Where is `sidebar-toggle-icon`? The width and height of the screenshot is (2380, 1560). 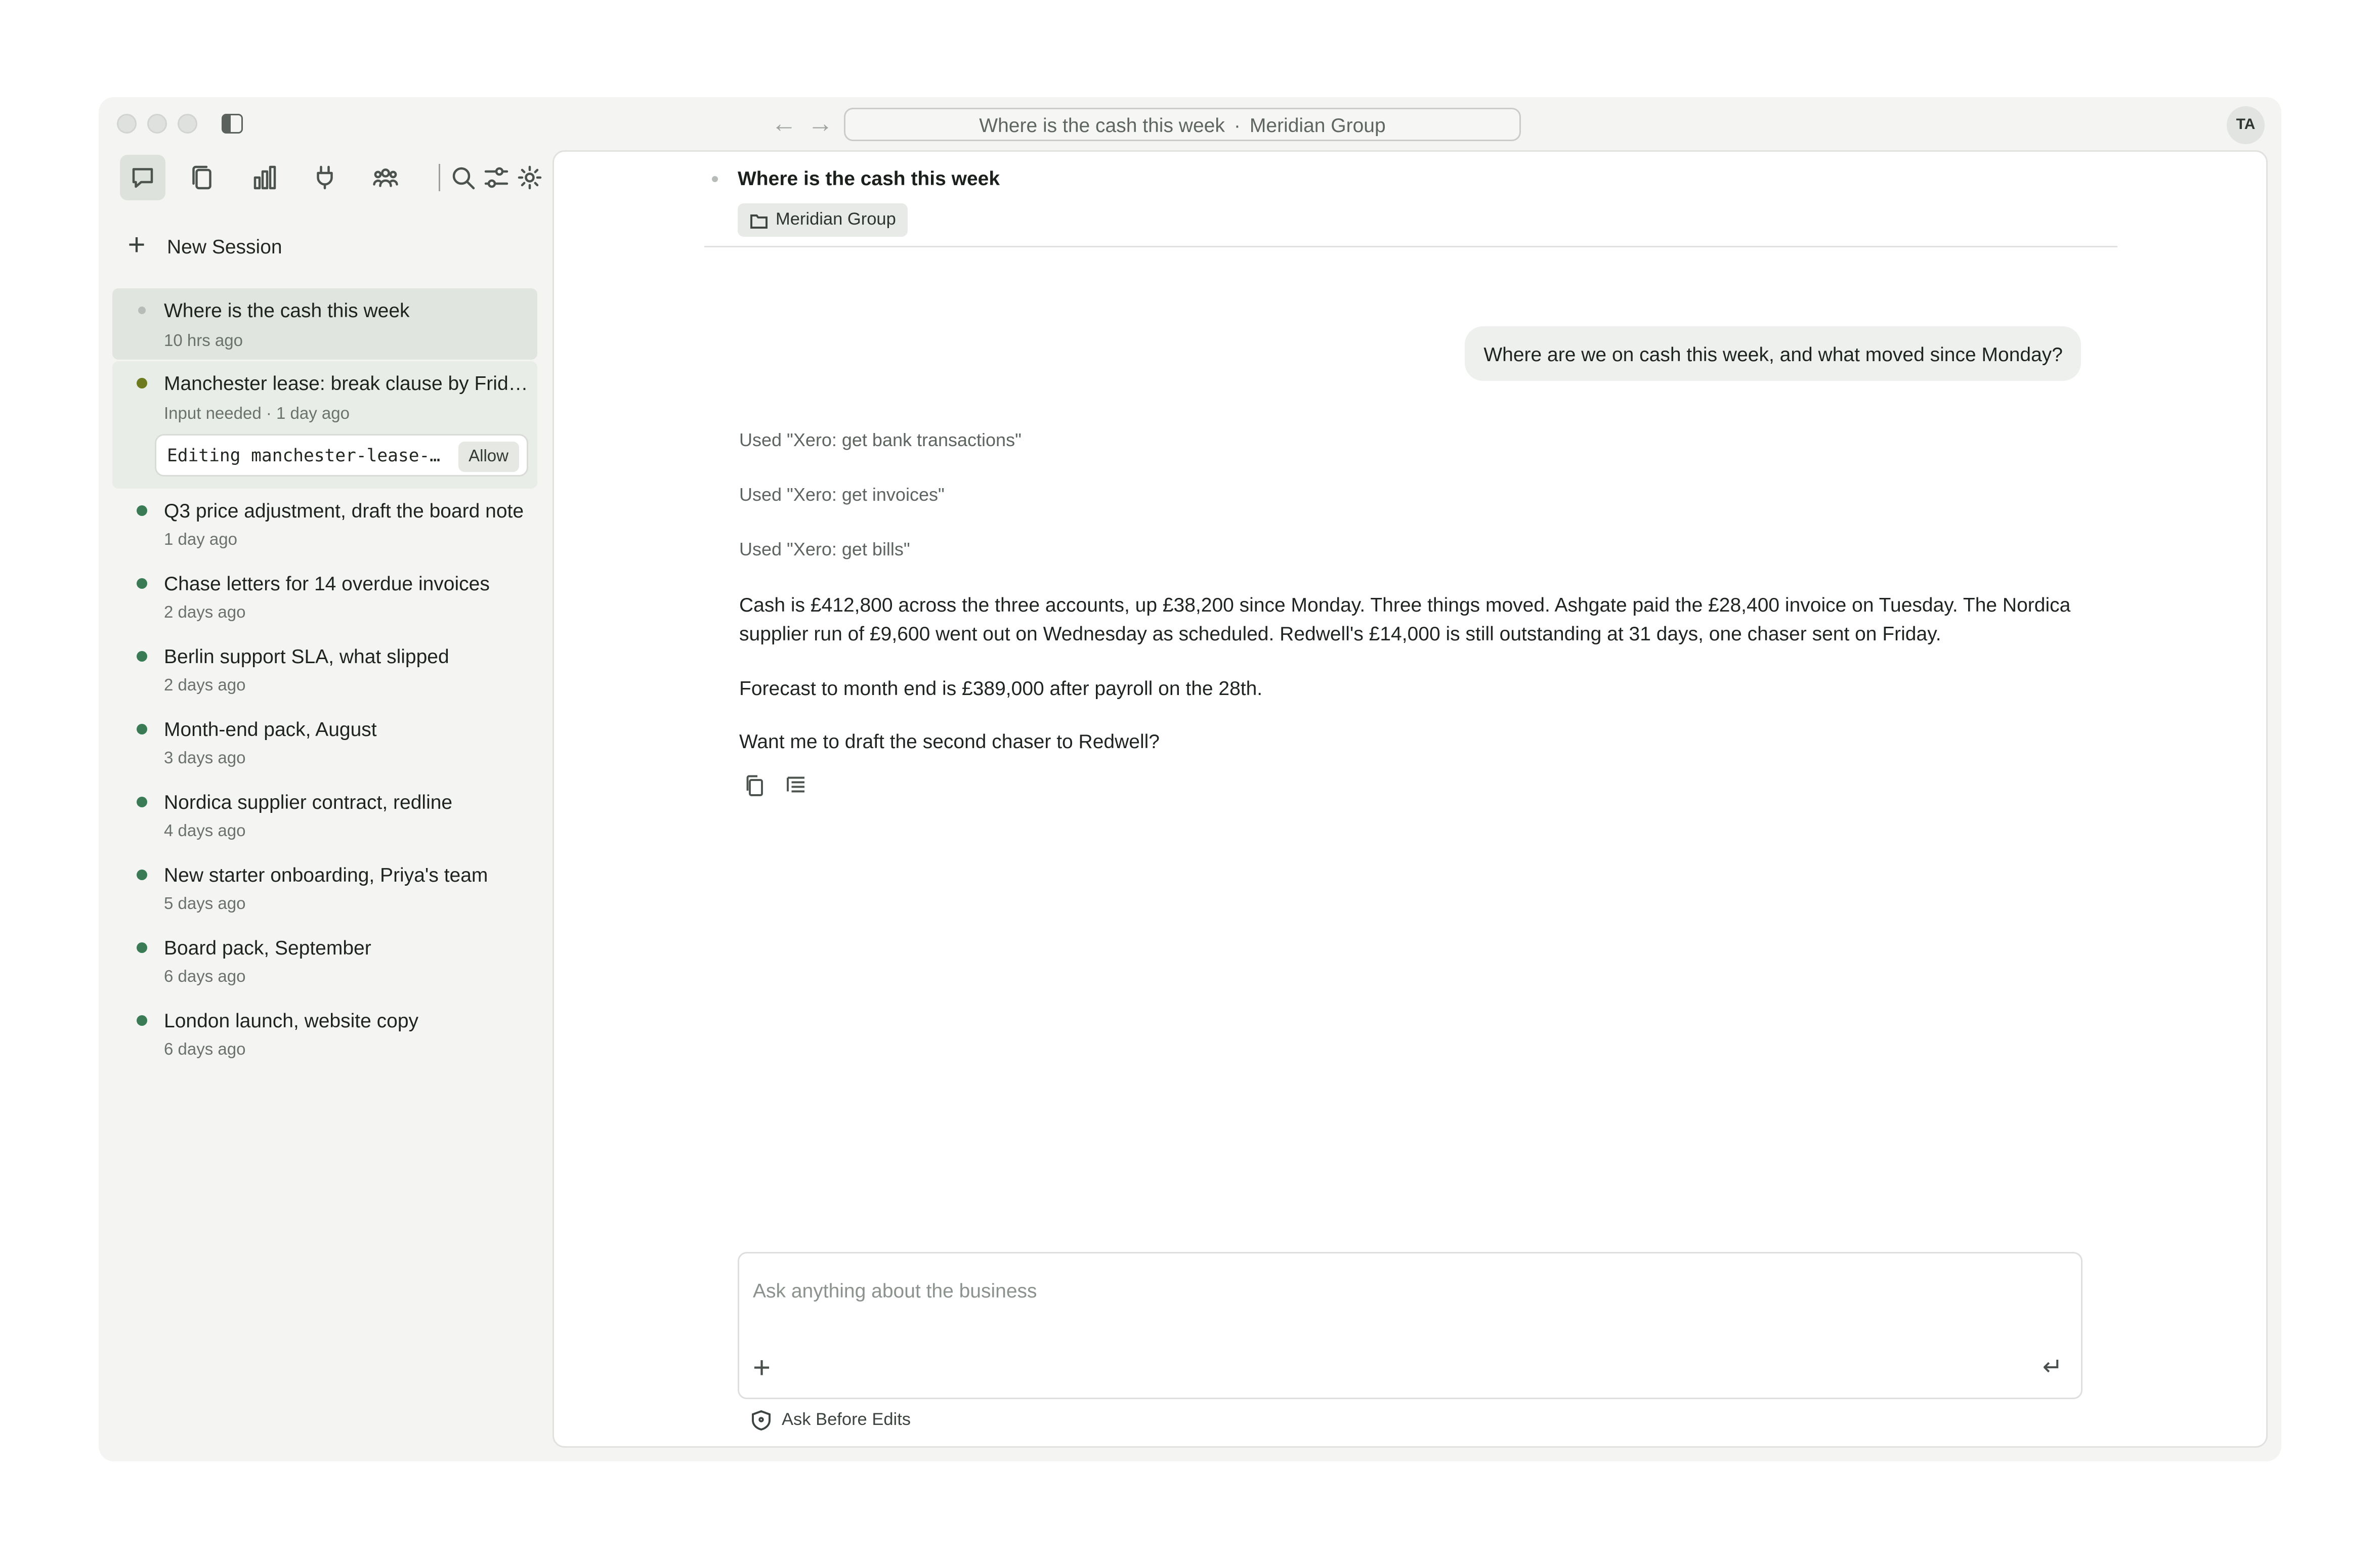 sidebar-toggle-icon is located at coordinates (232, 124).